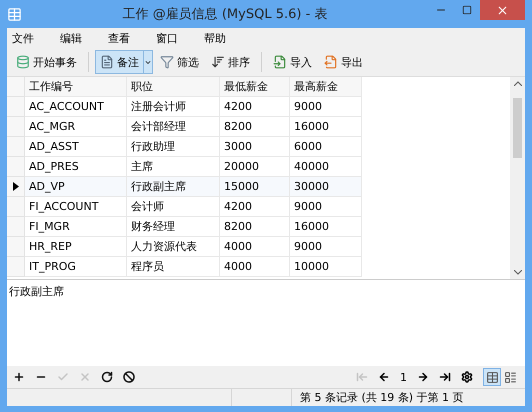  I want to click on table-cell: AD_VP, so click(76, 187).